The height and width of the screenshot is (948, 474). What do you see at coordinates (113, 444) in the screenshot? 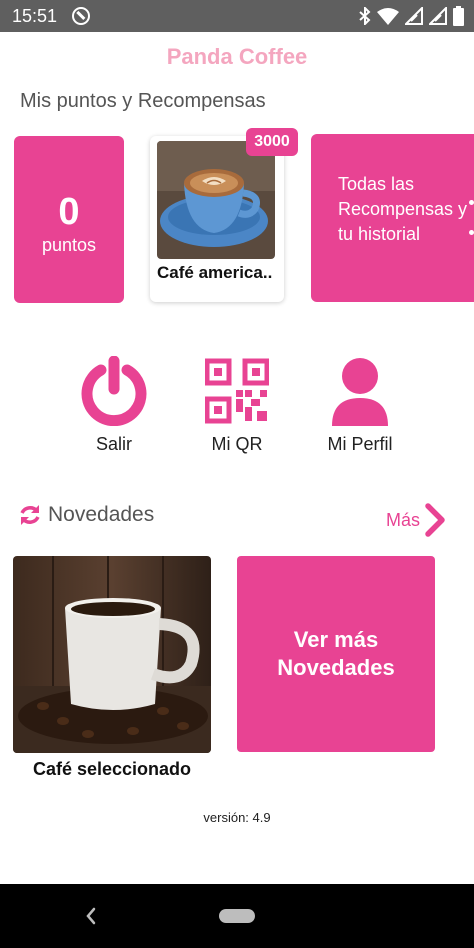
I see `logout-label: Salir` at bounding box center [113, 444].